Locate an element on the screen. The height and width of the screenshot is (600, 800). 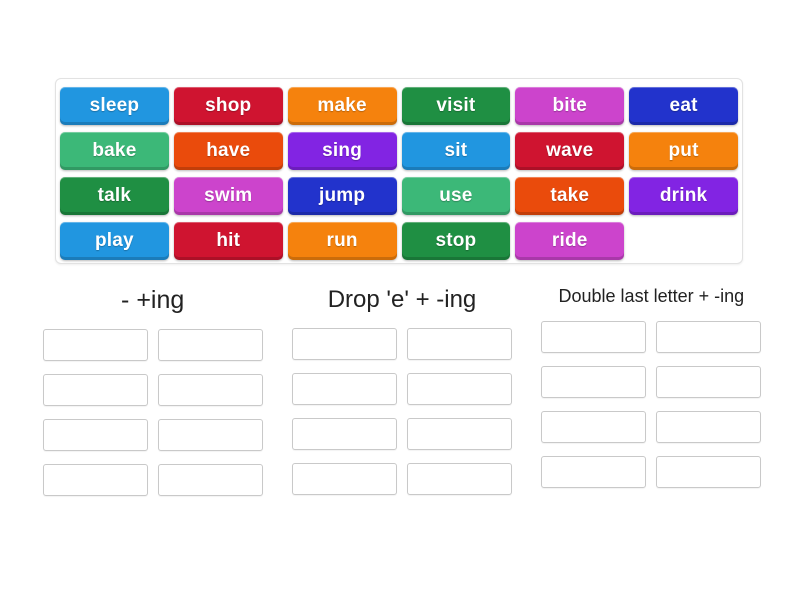
word-tile-slot: hit is located at coordinates (228, 240).